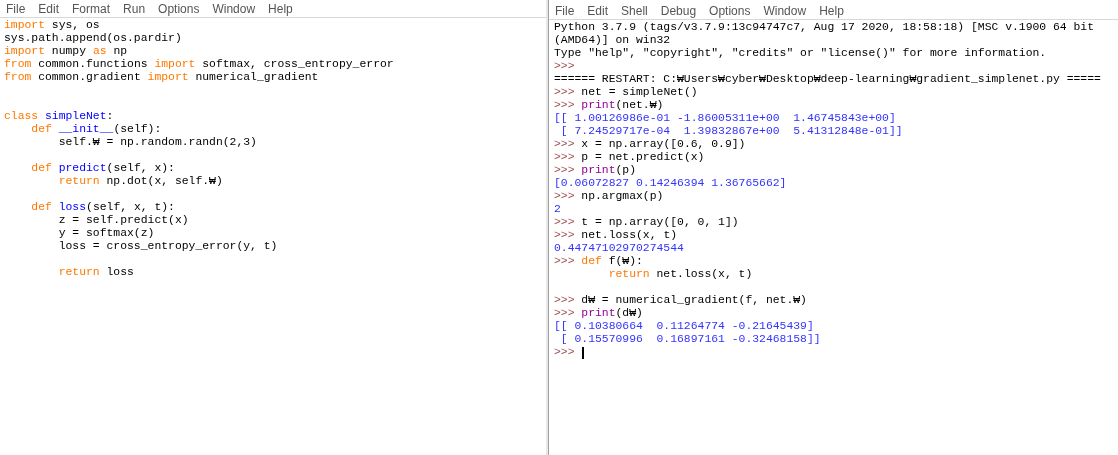 This screenshot has height=455, width=1118. I want to click on menu-item: Format, so click(91, 9).